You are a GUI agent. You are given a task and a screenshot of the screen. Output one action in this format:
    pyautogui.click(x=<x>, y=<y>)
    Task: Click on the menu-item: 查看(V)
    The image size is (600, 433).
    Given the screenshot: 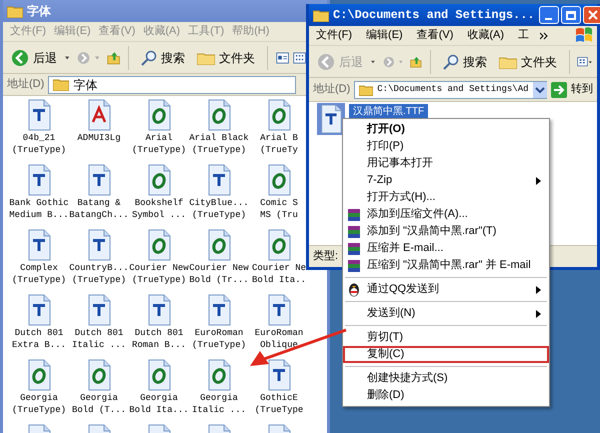 What is the action you would take?
    pyautogui.click(x=435, y=35)
    